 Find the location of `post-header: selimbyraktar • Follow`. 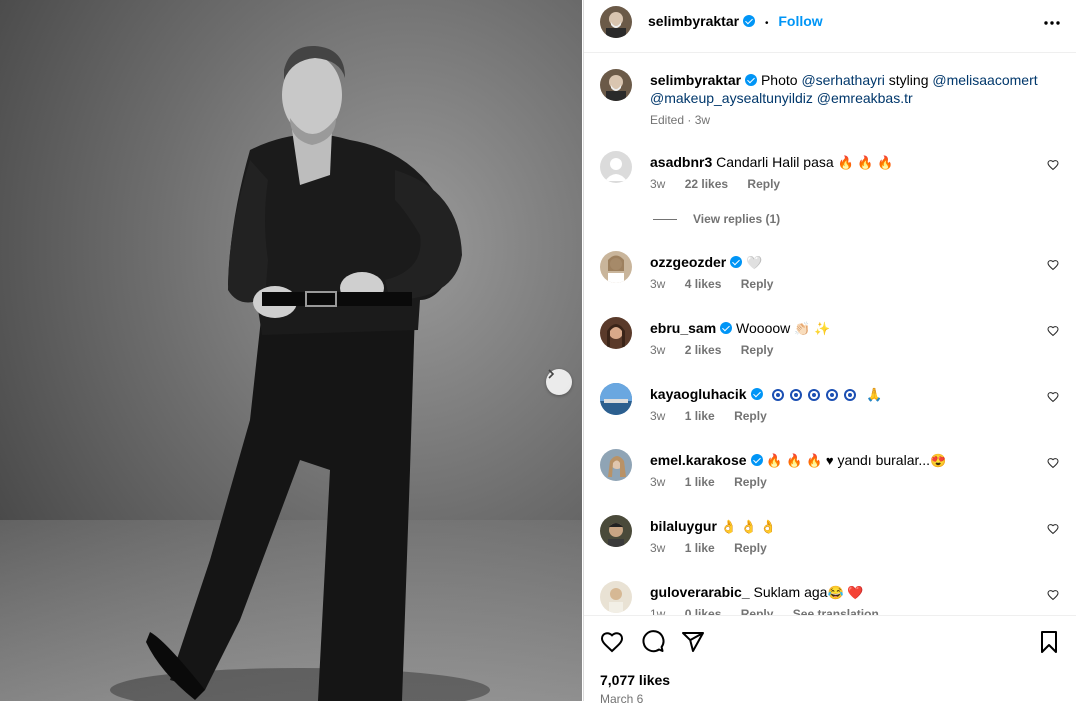

post-header: selimbyraktar • Follow is located at coordinates (830, 26).